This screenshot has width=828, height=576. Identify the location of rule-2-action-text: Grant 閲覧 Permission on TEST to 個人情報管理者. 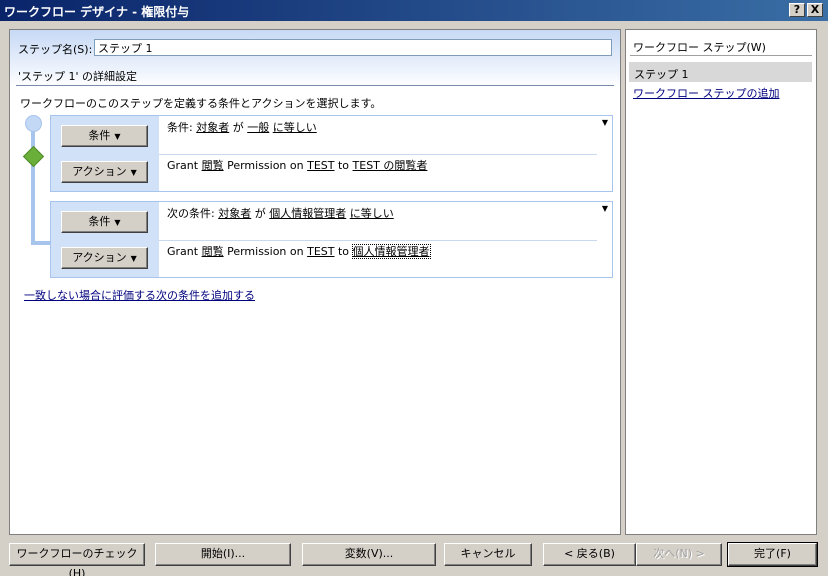
(299, 251).